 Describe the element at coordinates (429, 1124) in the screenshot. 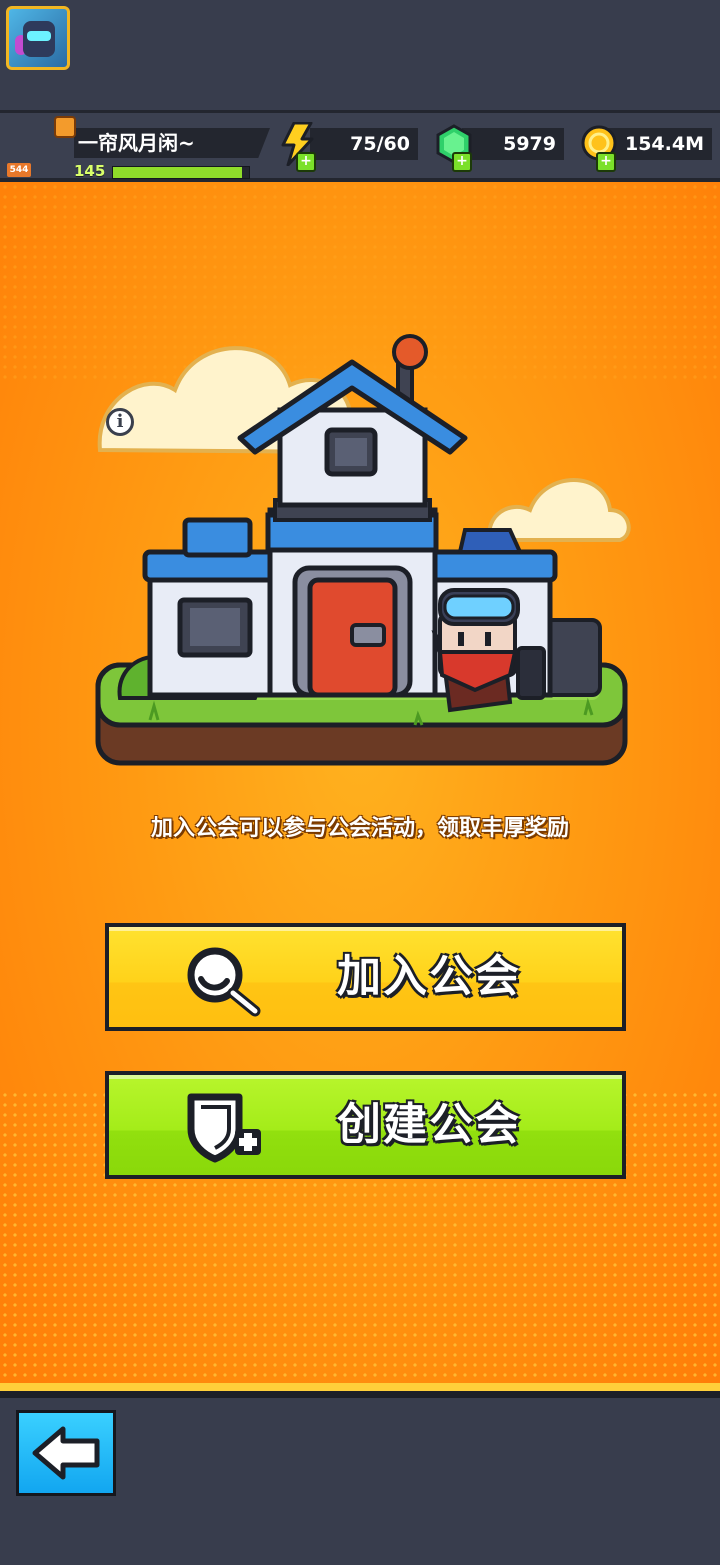

I see `create-guild-label: 创建公会` at that location.